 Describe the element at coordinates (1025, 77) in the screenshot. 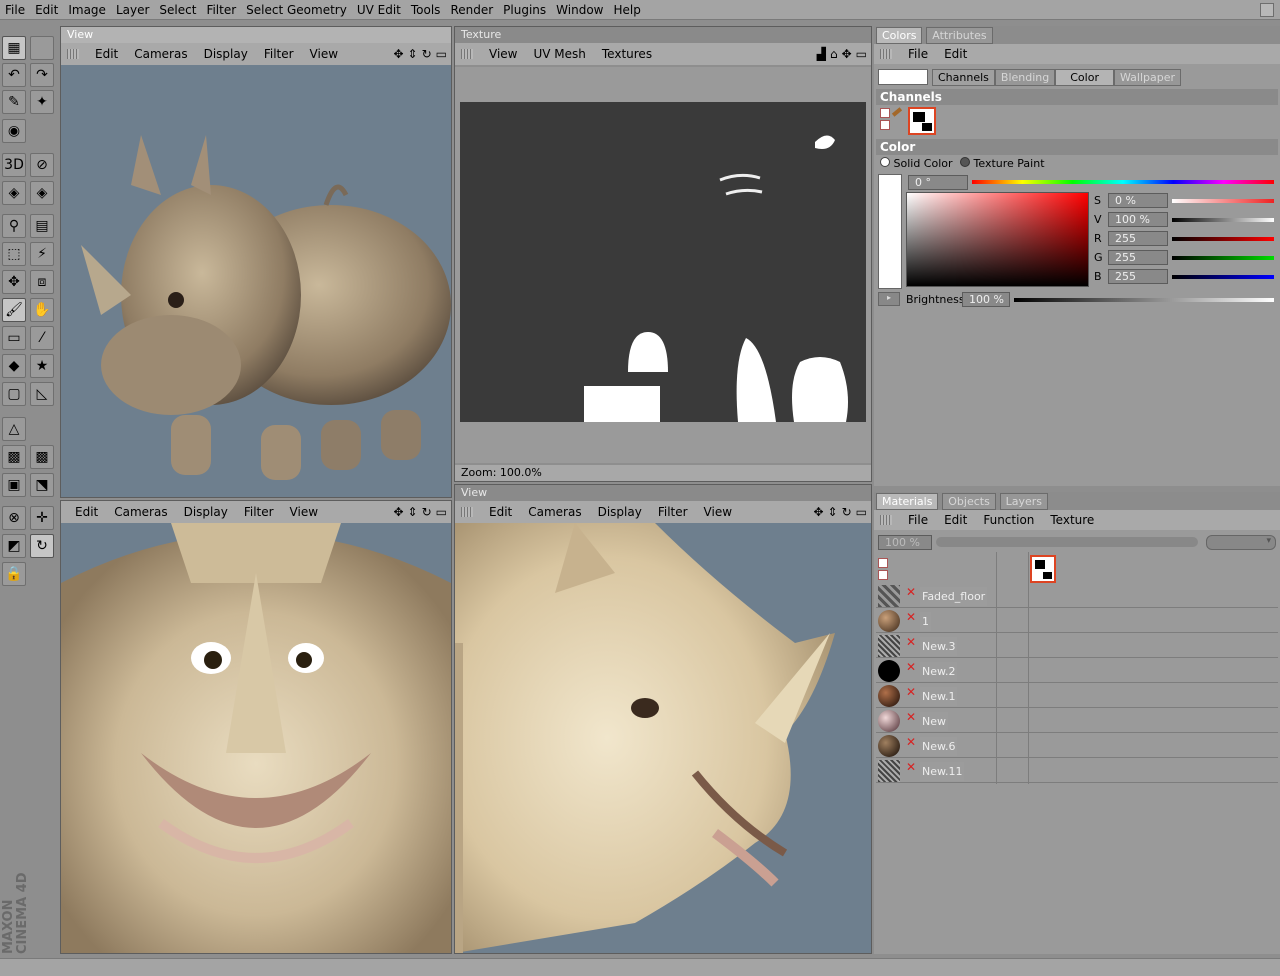

I see `tab-blending: Blending` at that location.